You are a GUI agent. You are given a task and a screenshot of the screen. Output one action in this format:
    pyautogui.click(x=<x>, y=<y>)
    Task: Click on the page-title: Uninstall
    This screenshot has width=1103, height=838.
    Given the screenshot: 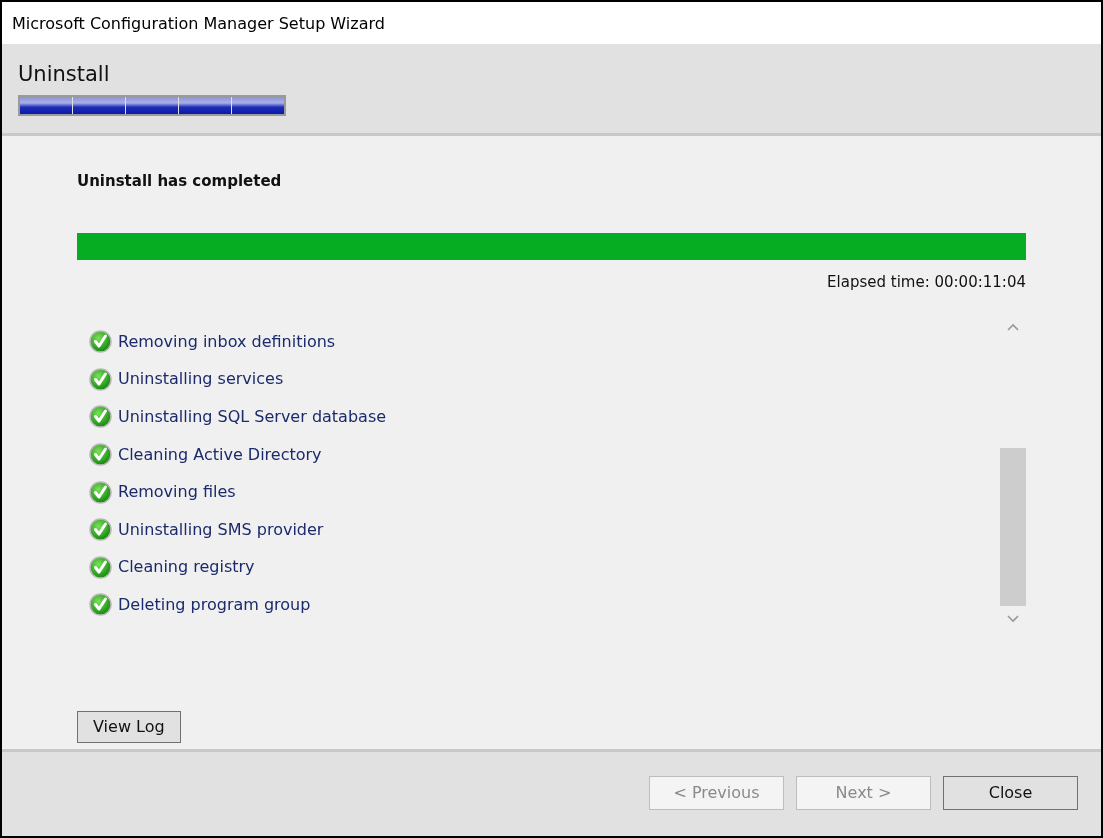 What is the action you would take?
    pyautogui.click(x=64, y=75)
    